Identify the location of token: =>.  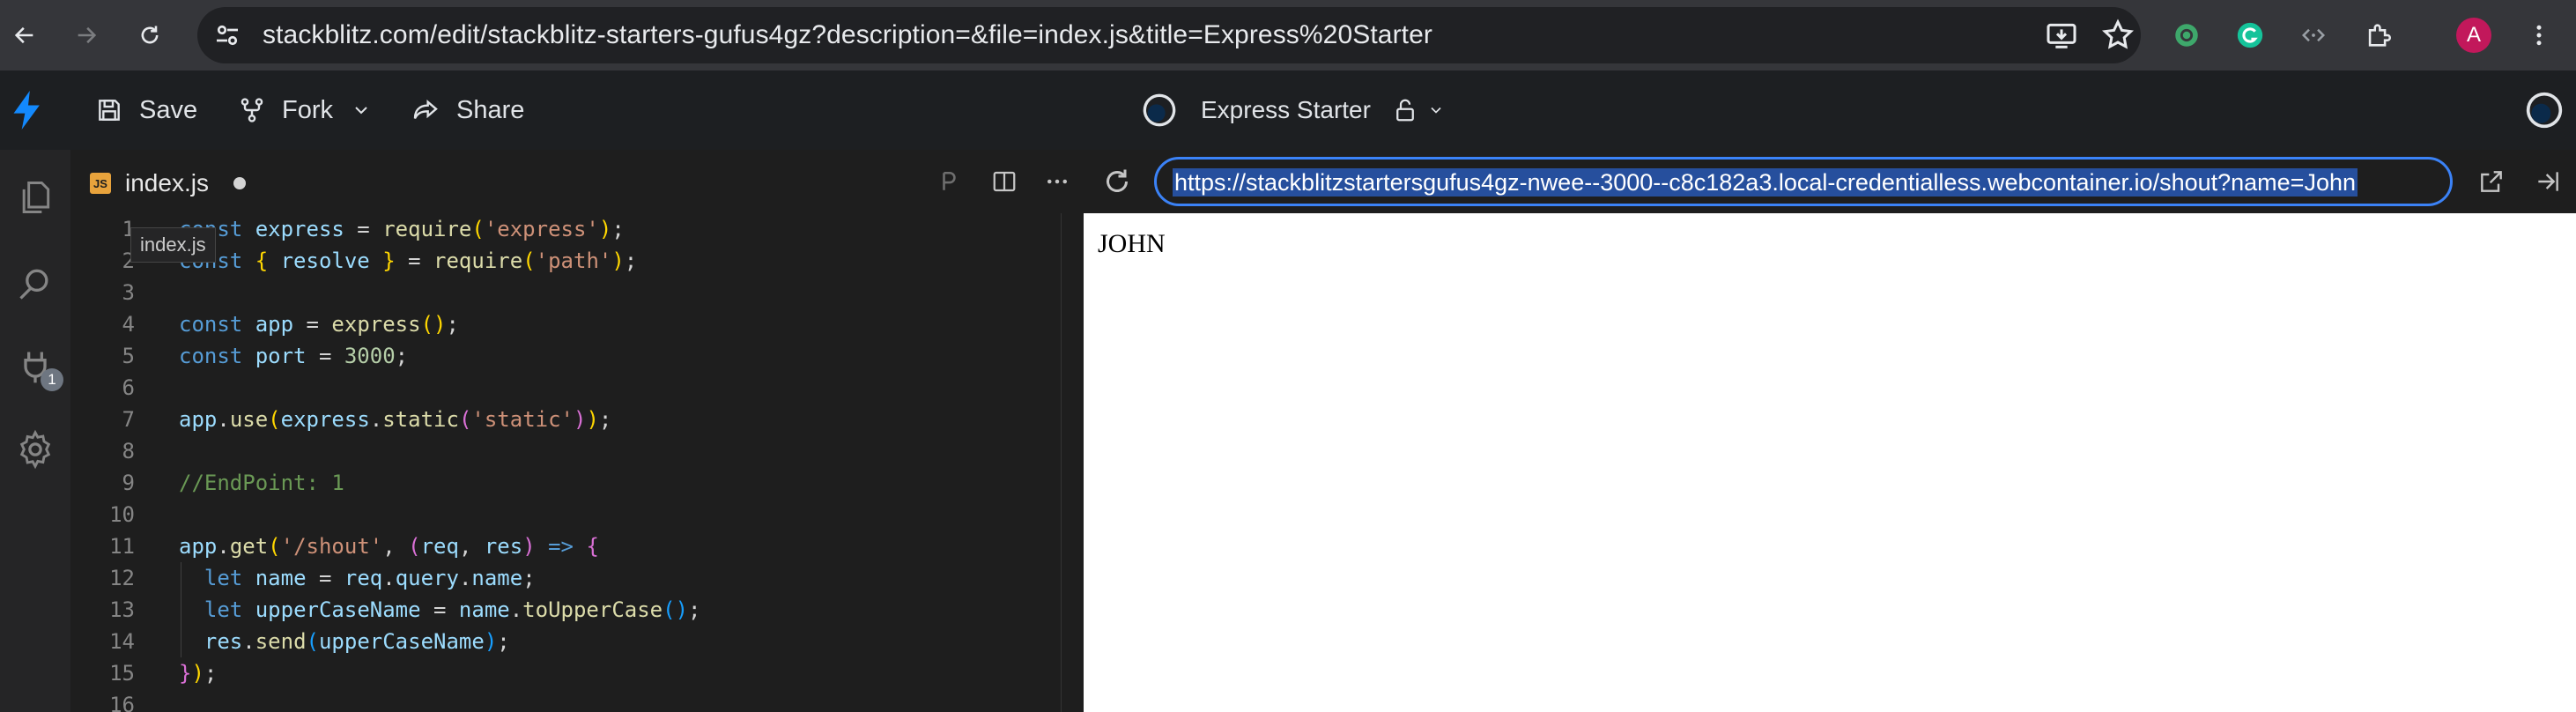
(561, 546).